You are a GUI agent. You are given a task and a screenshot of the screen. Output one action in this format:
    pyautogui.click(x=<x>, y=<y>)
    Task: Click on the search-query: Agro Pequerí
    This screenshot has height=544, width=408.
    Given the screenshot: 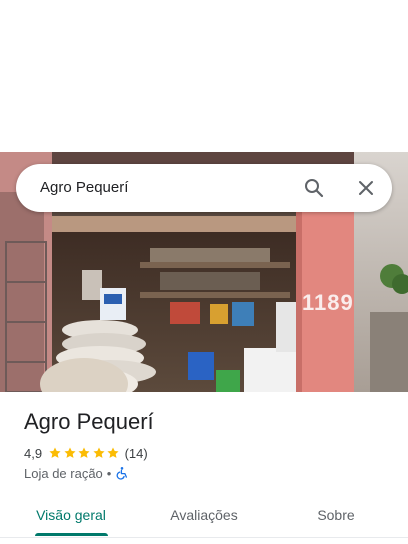 What is the action you would take?
    pyautogui.click(x=84, y=187)
    